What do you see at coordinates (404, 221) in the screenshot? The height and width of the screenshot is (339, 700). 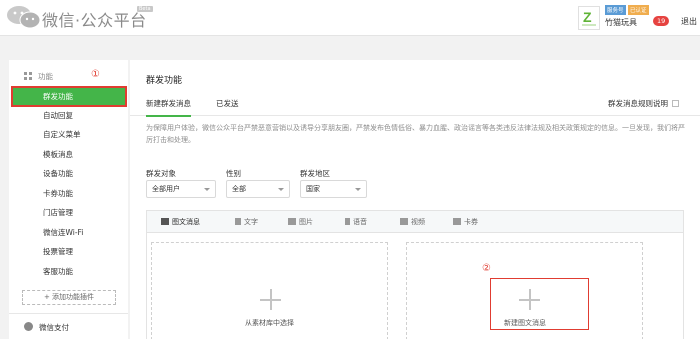 I see `video-icon` at bounding box center [404, 221].